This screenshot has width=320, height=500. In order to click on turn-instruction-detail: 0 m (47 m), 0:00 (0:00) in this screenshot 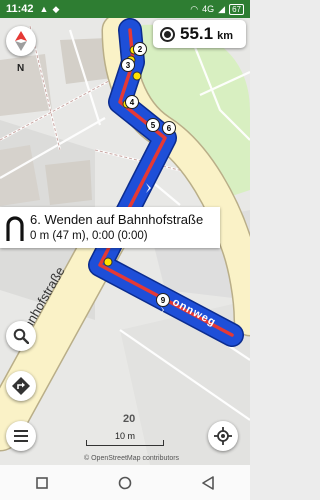, I will do `click(89, 236)`.